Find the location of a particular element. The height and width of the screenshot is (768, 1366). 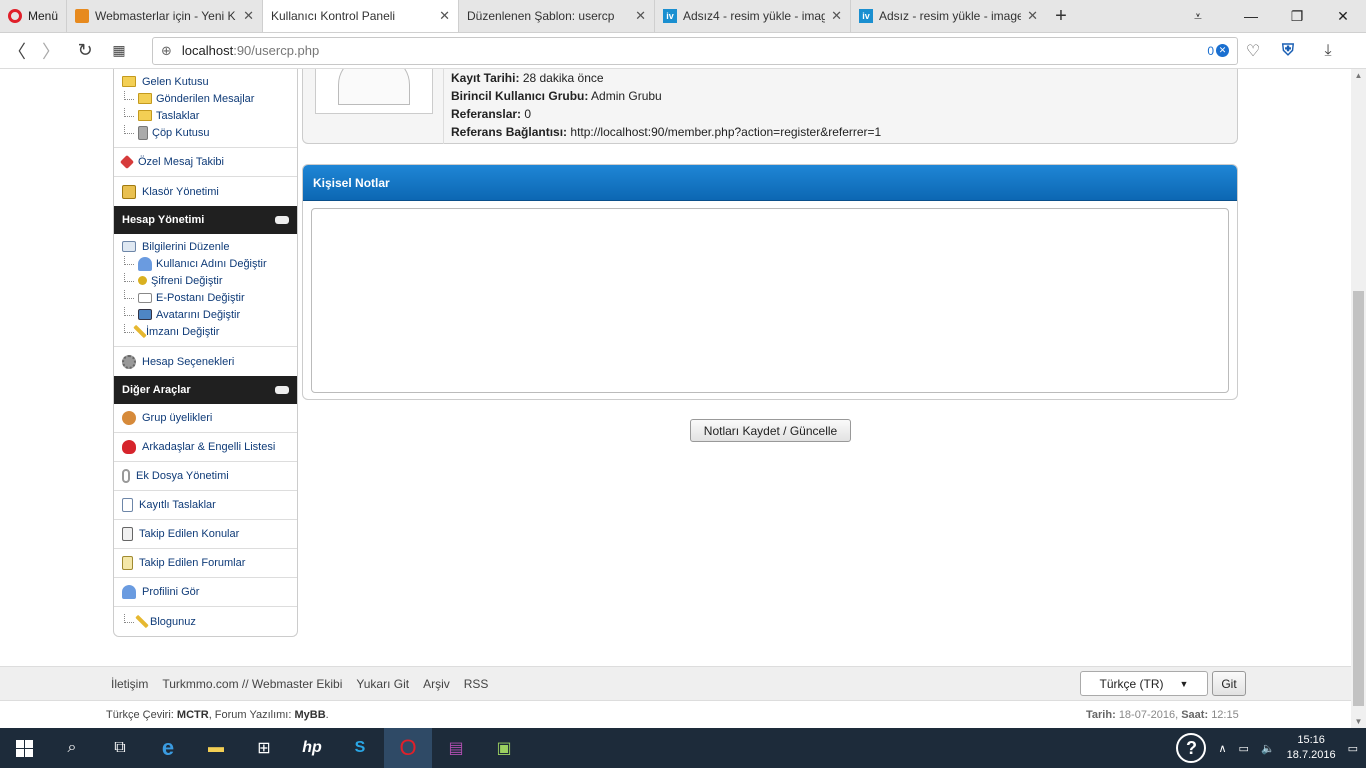

primary-group-row: Birincil Kullanıcı Grubu: Admin Grubu is located at coordinates (556, 96).